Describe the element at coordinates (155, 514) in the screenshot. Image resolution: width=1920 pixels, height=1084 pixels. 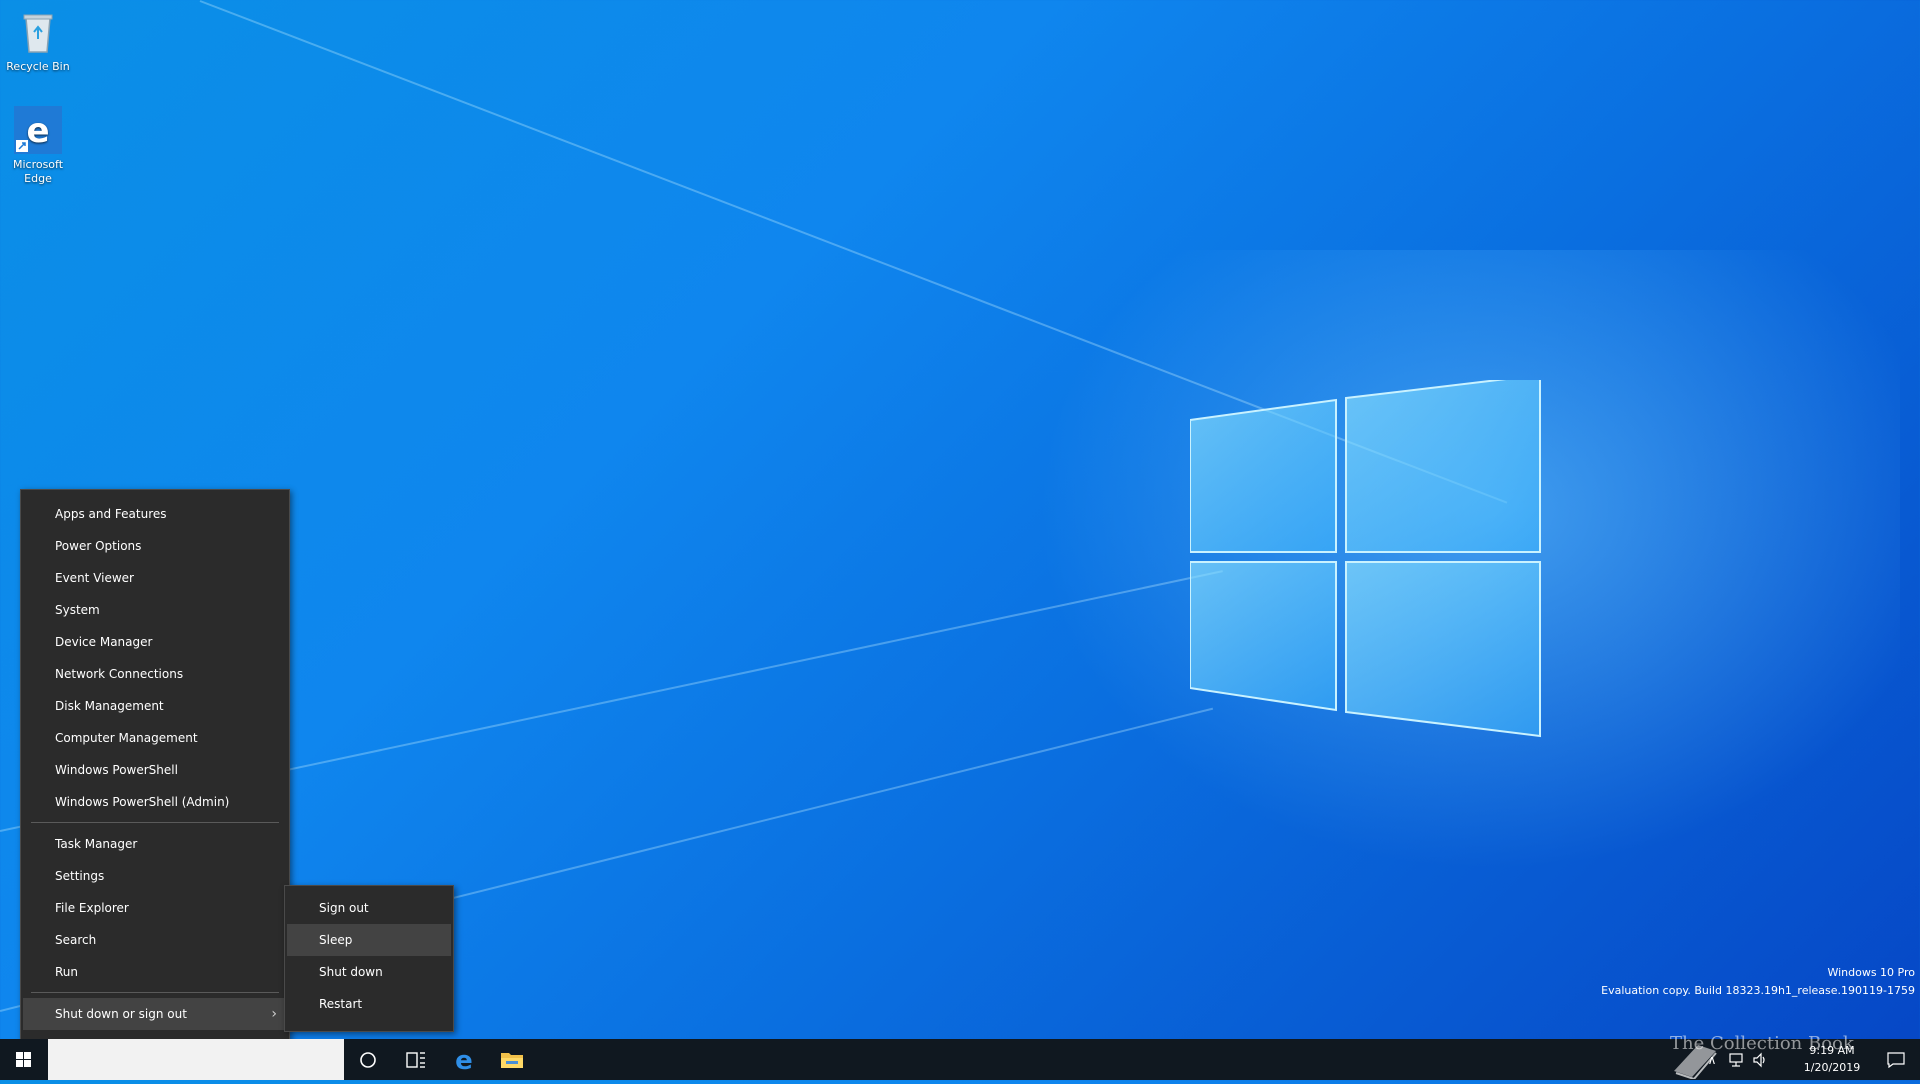
I see `menu-item-apps-and-features: Apps and Features` at that location.